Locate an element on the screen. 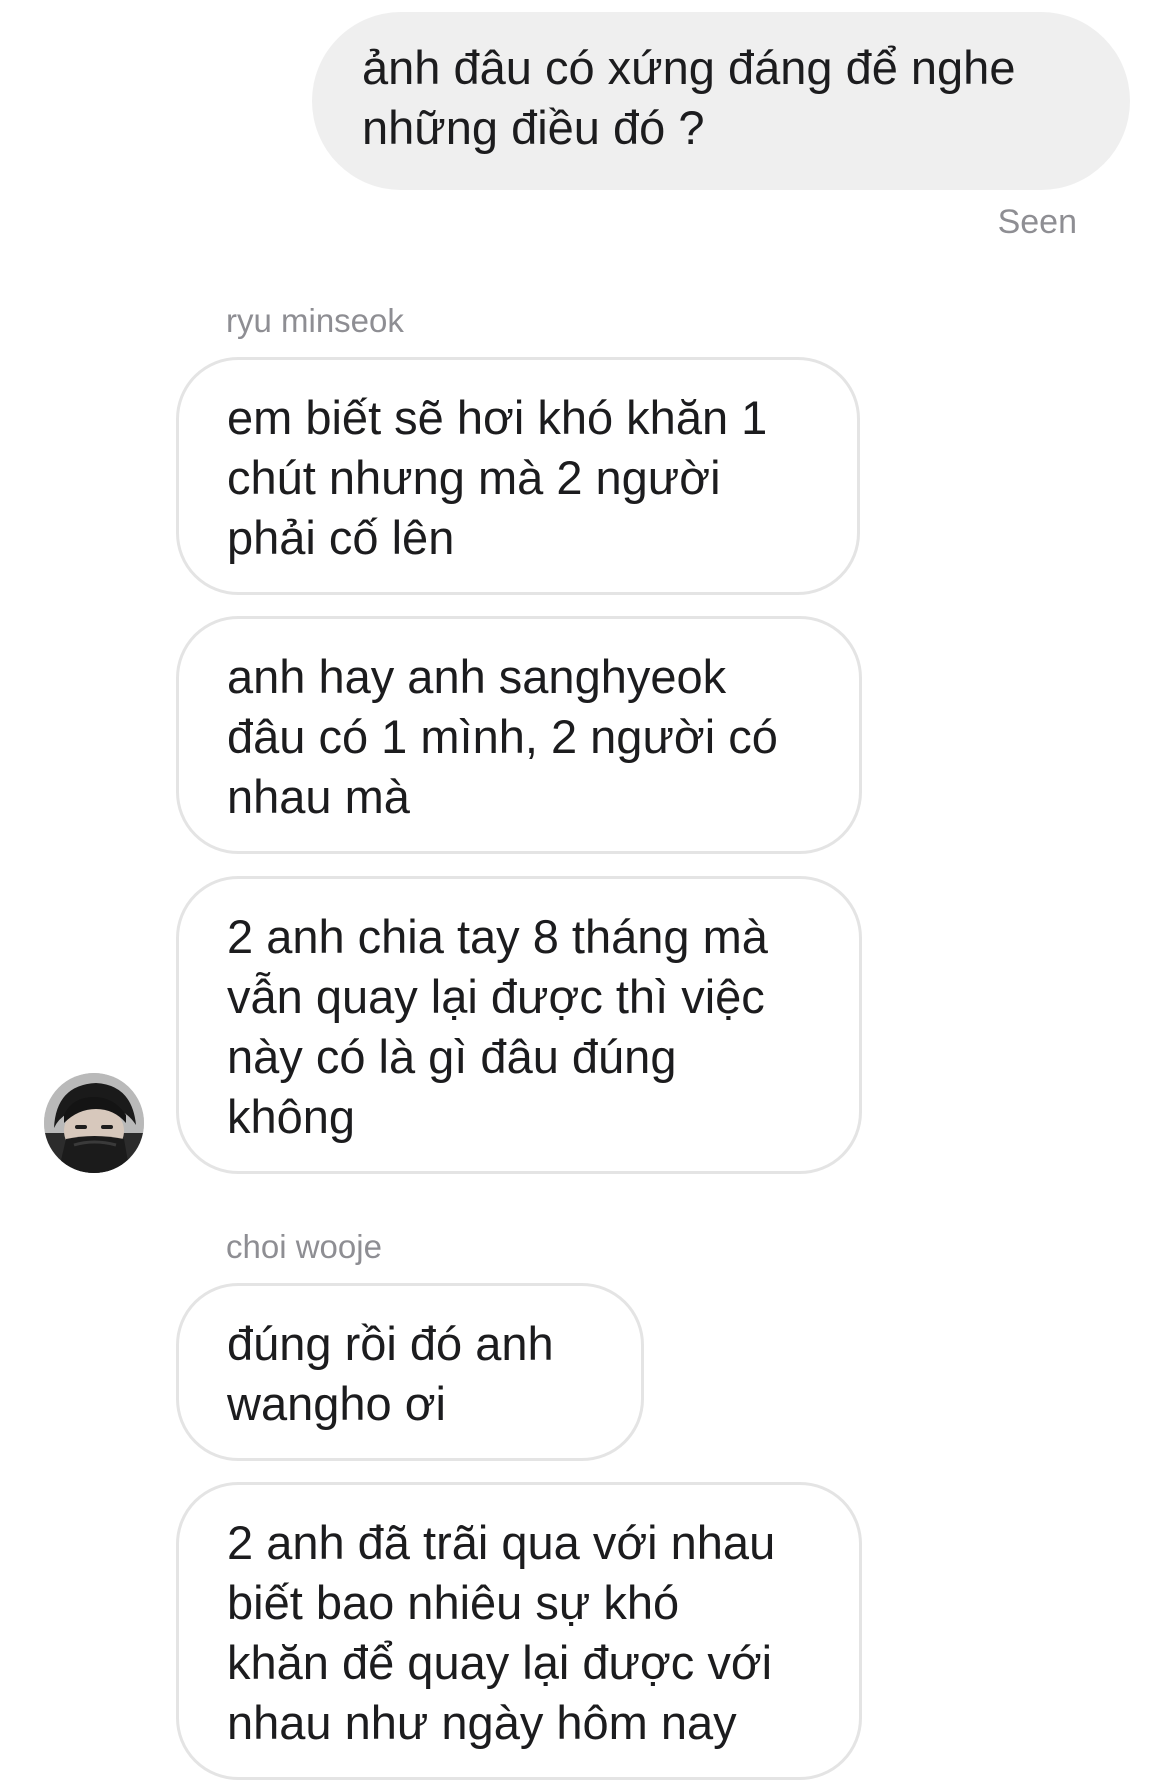  sender-name-choi-wooje: choi wooje is located at coordinates (304, 1246).